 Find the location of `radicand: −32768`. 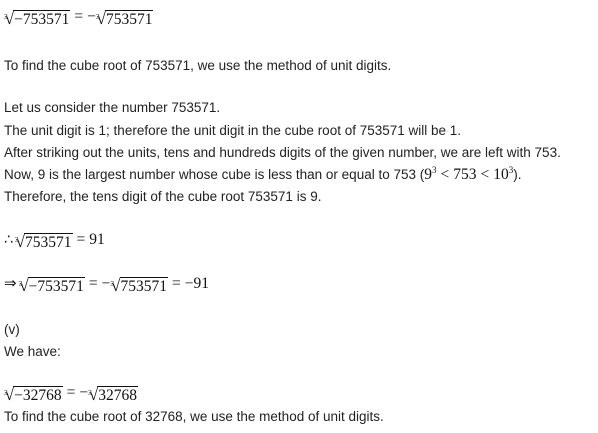

radicand: −32768 is located at coordinates (38, 395).